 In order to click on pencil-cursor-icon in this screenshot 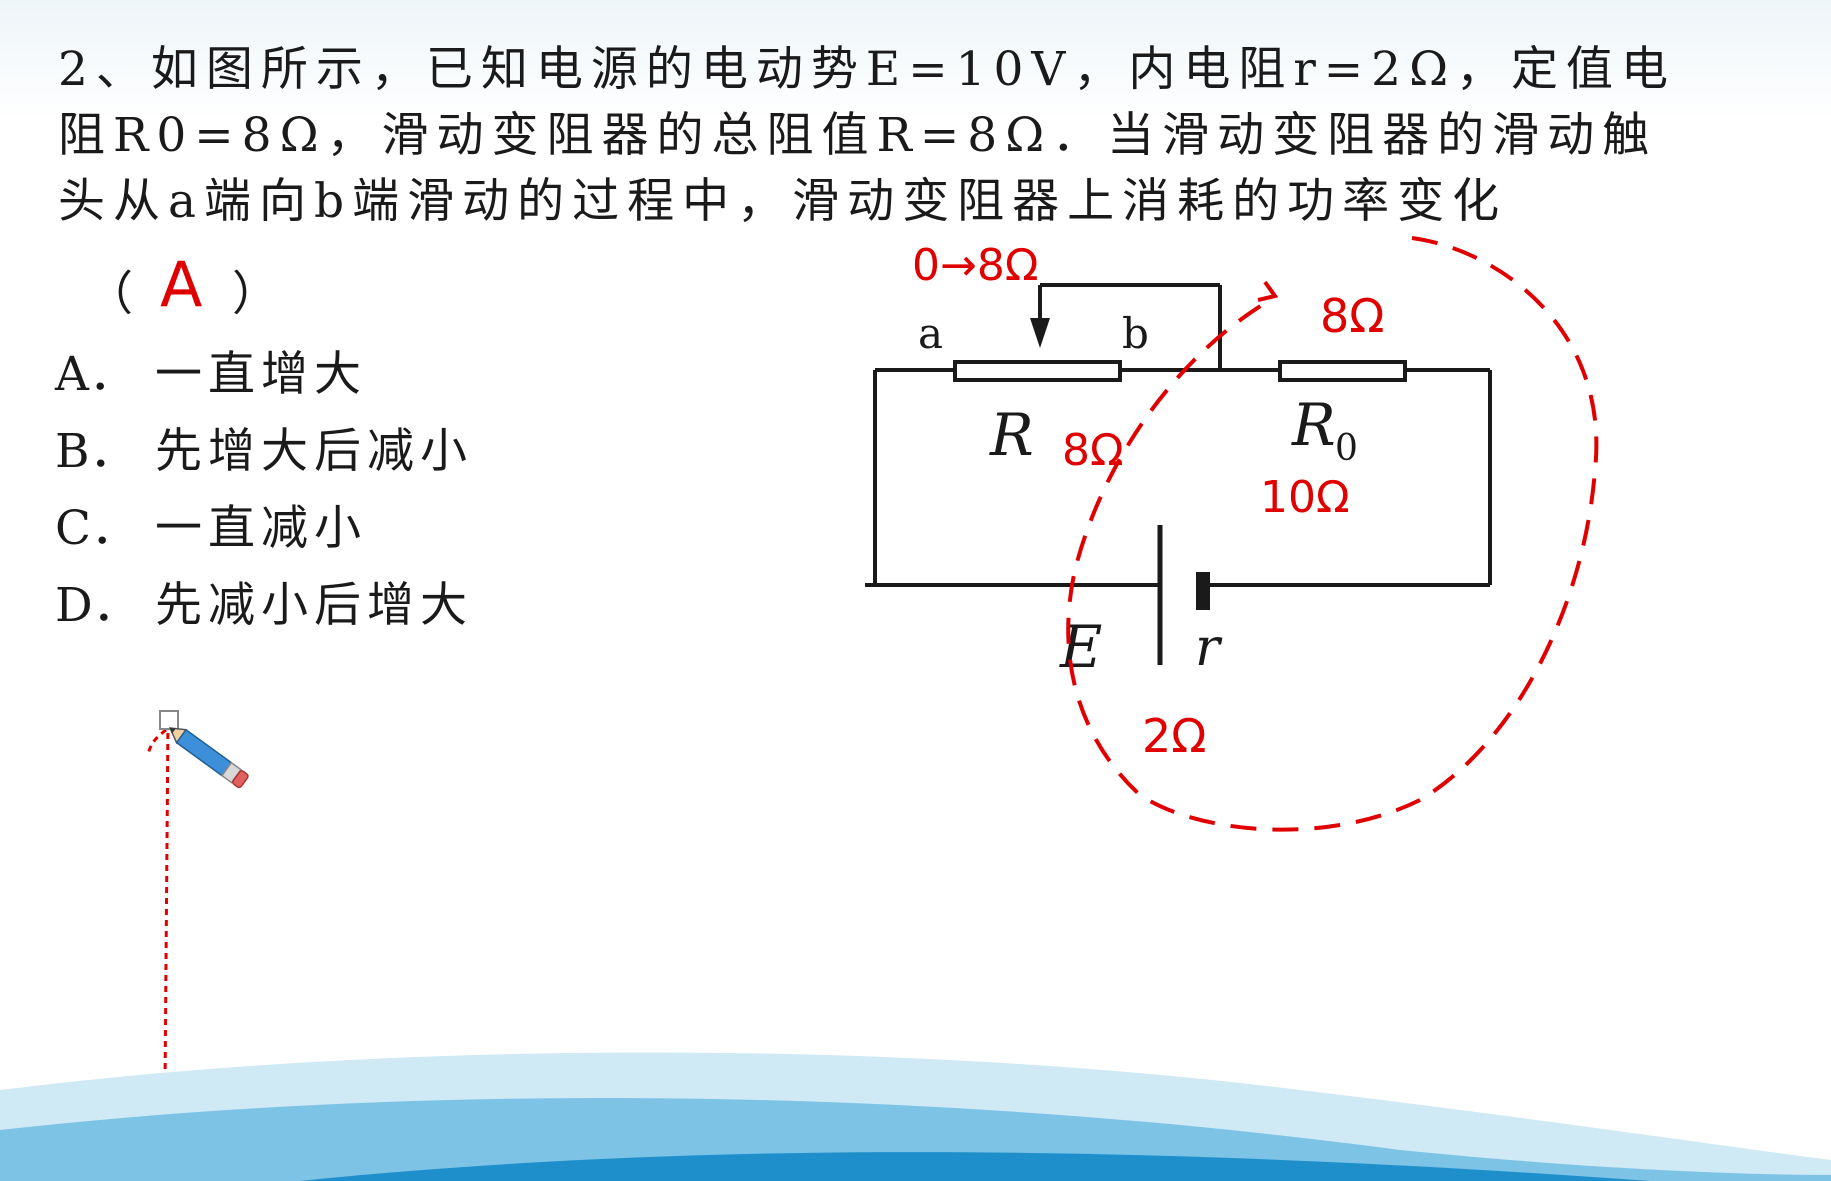, I will do `click(208, 758)`.